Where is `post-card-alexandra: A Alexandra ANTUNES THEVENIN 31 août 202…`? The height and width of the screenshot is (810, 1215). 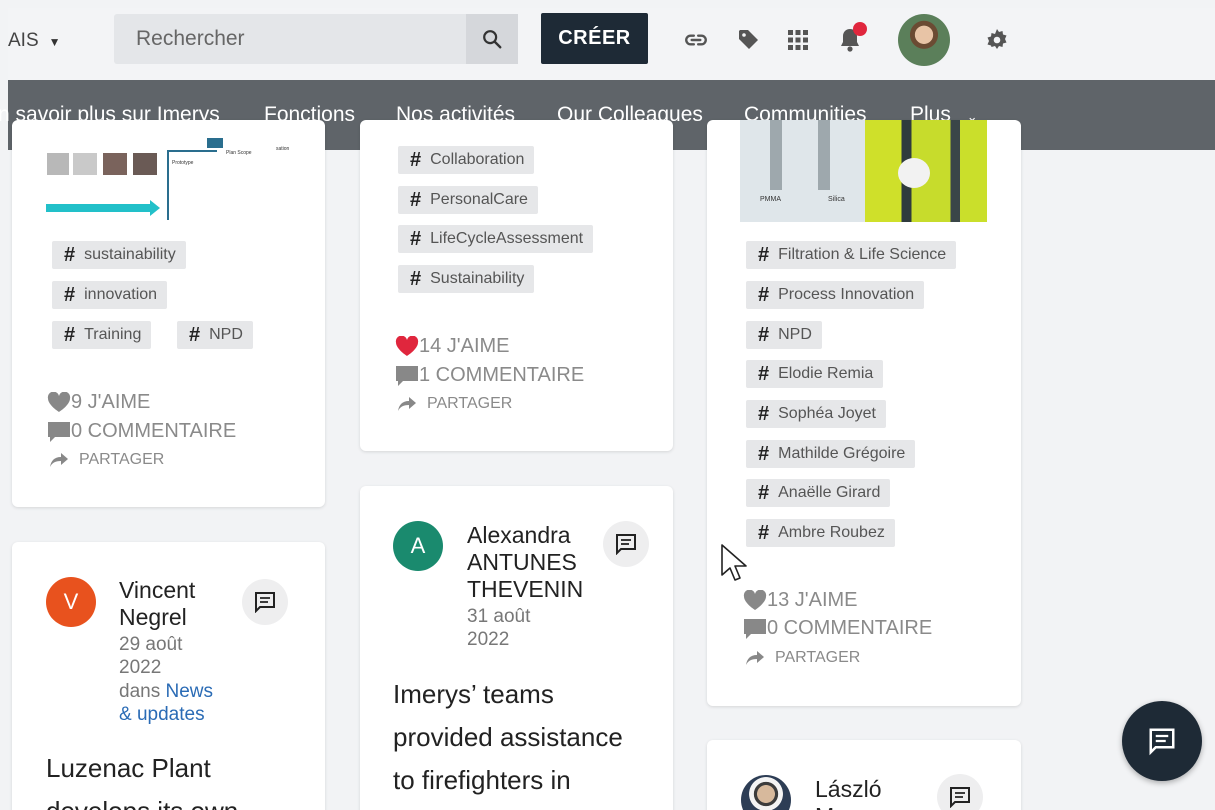
post-card-alexandra: A Alexandra ANTUNES THEVENIN 31 août 202… is located at coordinates (516, 648).